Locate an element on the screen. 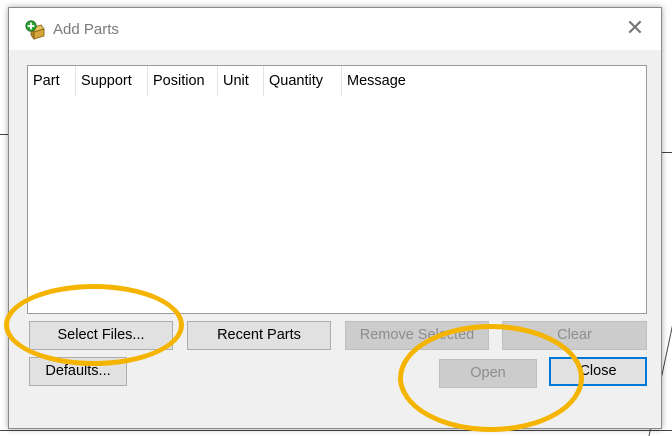 This screenshot has width=672, height=436. column-header-unit: Unit is located at coordinates (241, 81).